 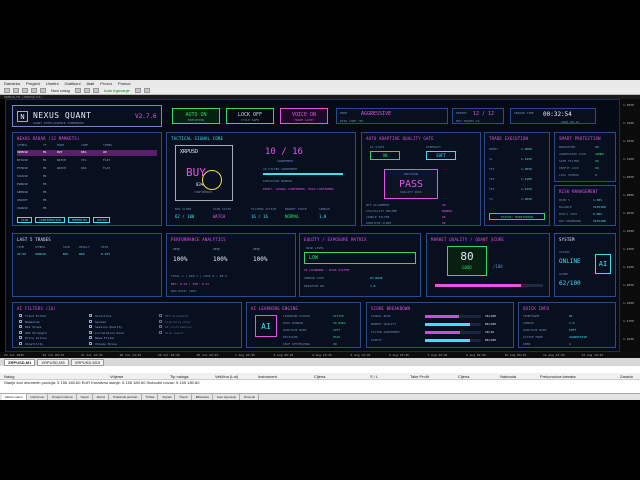 I want to click on terminal-col-header: S / L, so click(x=374, y=376).